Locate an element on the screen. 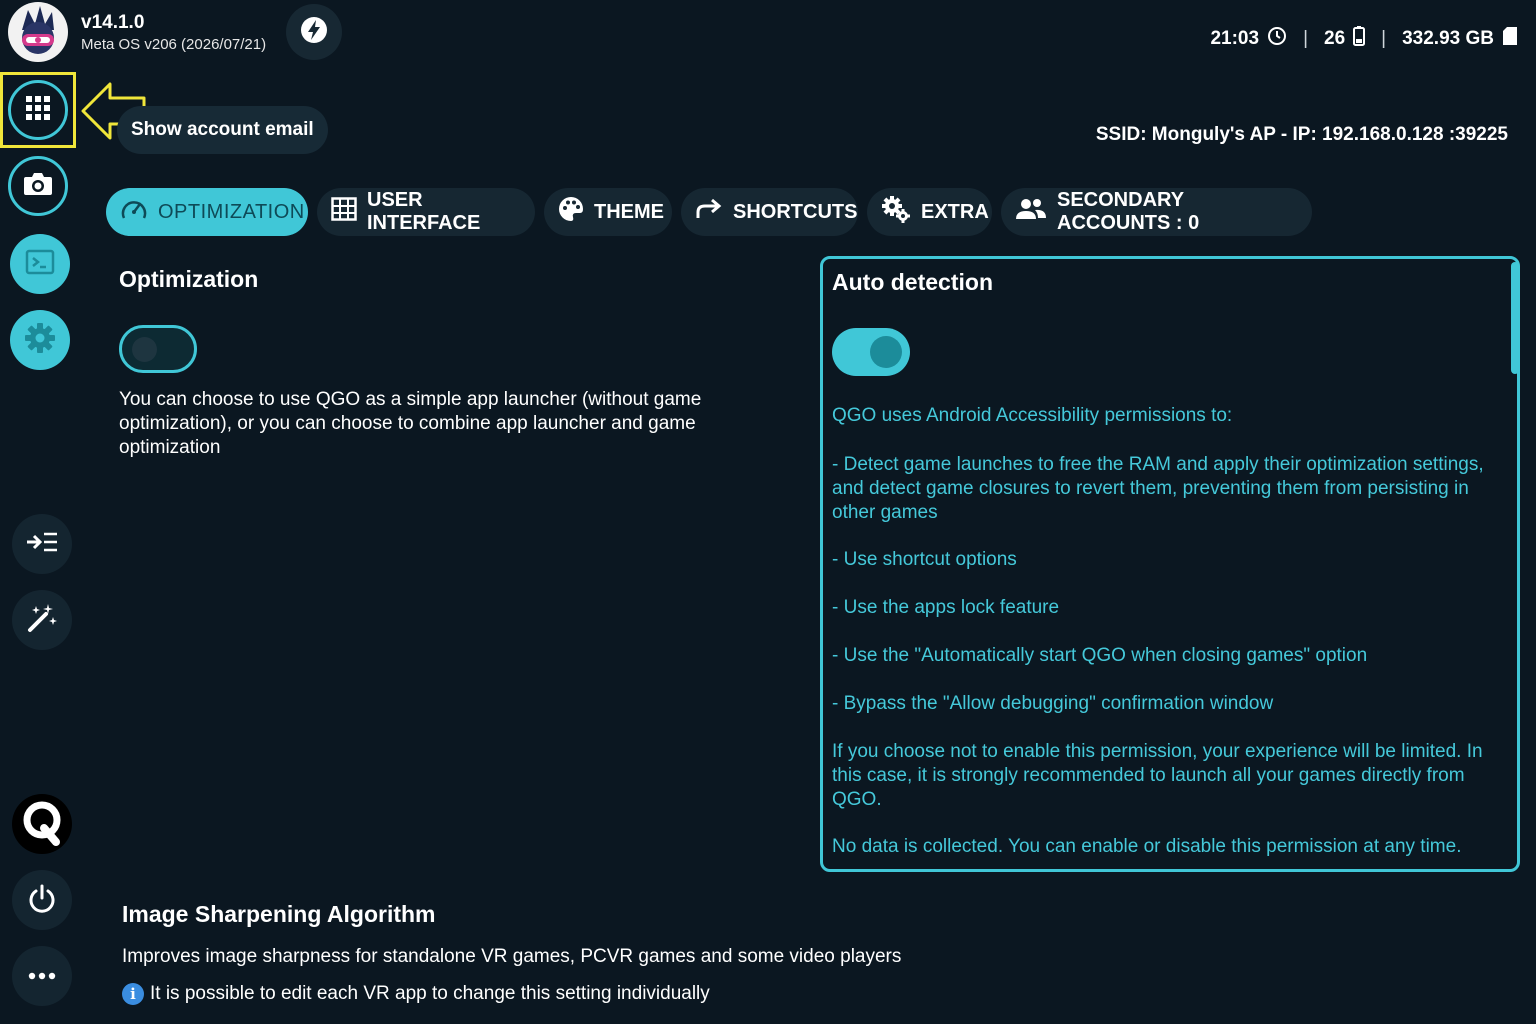 The image size is (1536, 1024). gauge-icon is located at coordinates (134, 212).